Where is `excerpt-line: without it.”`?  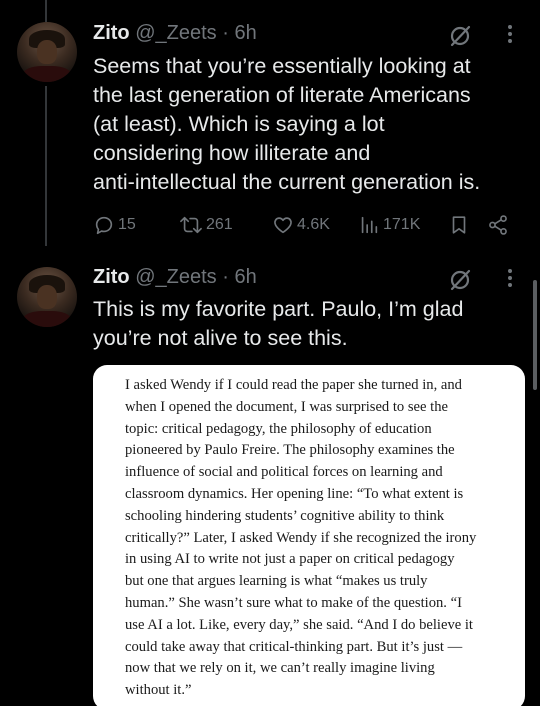 excerpt-line: without it.” is located at coordinates (158, 690).